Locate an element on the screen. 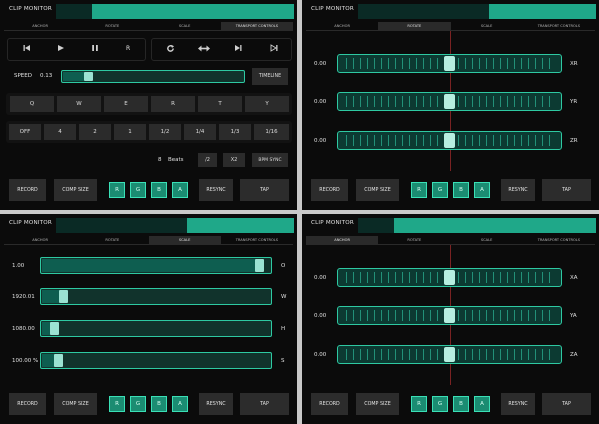  key-w: W is located at coordinates (79, 104).